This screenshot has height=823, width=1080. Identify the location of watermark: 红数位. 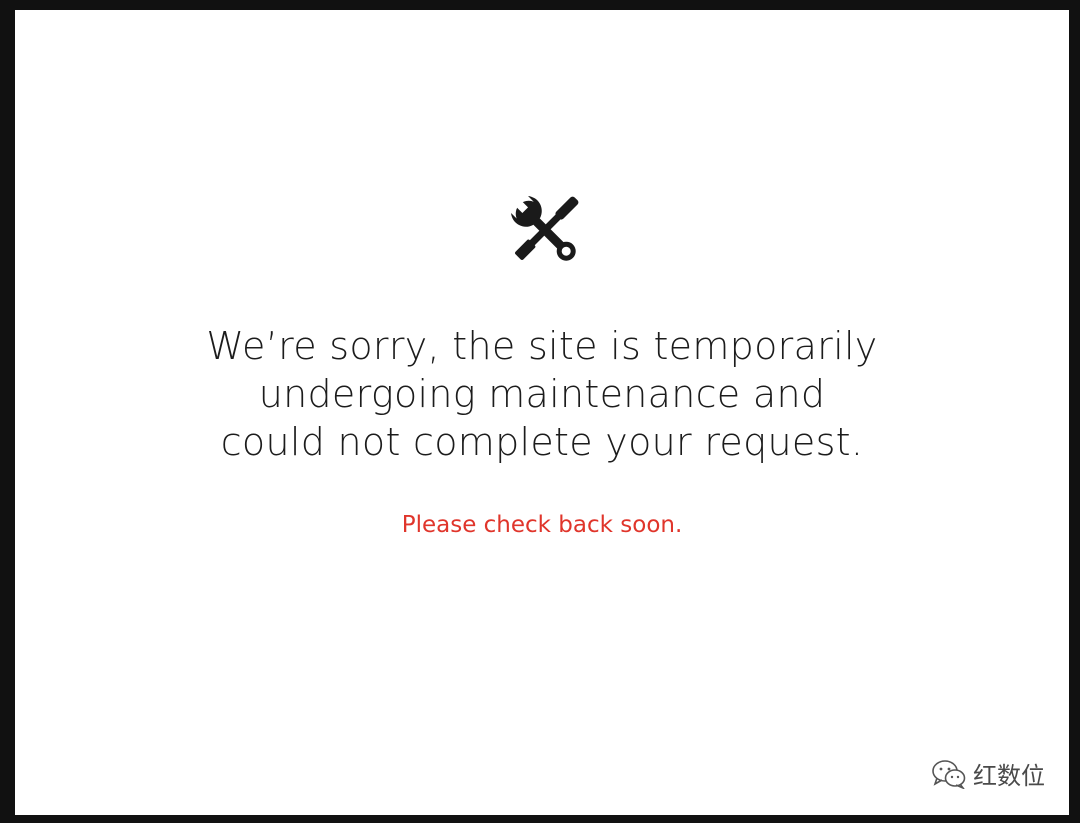
(988, 773).